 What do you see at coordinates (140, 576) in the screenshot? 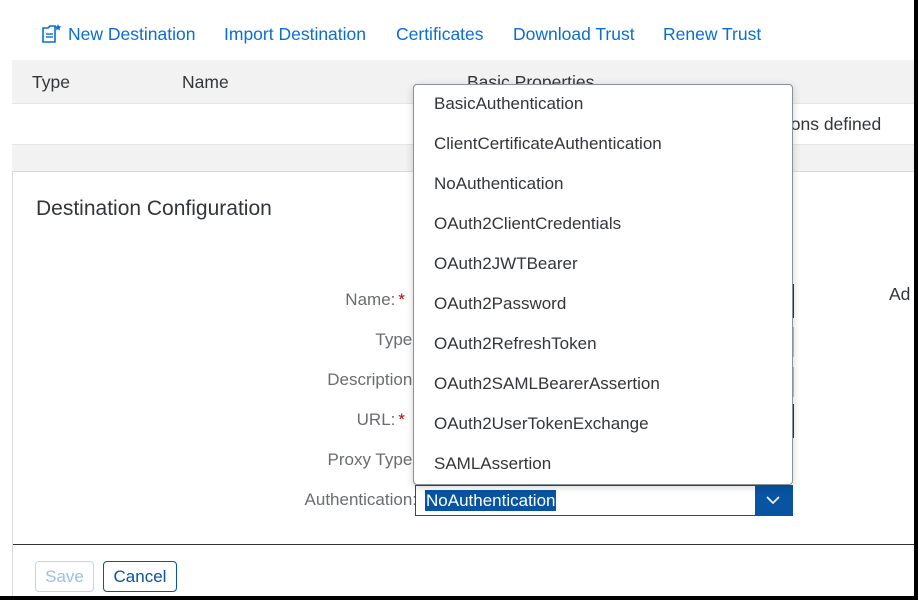
I see `cancel-button: Cancel` at bounding box center [140, 576].